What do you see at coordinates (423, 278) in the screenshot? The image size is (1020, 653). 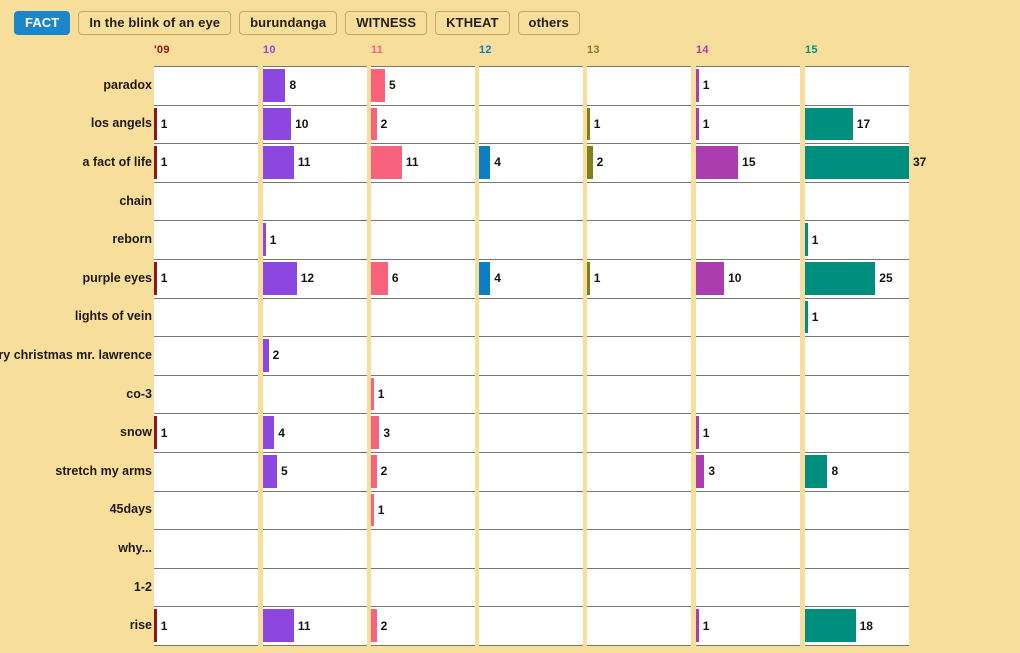 I see `bar-cell: 6` at bounding box center [423, 278].